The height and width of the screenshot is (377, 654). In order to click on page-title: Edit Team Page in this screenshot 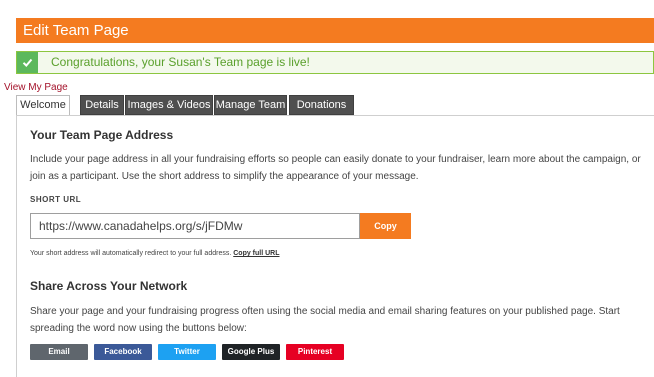, I will do `click(76, 30)`.